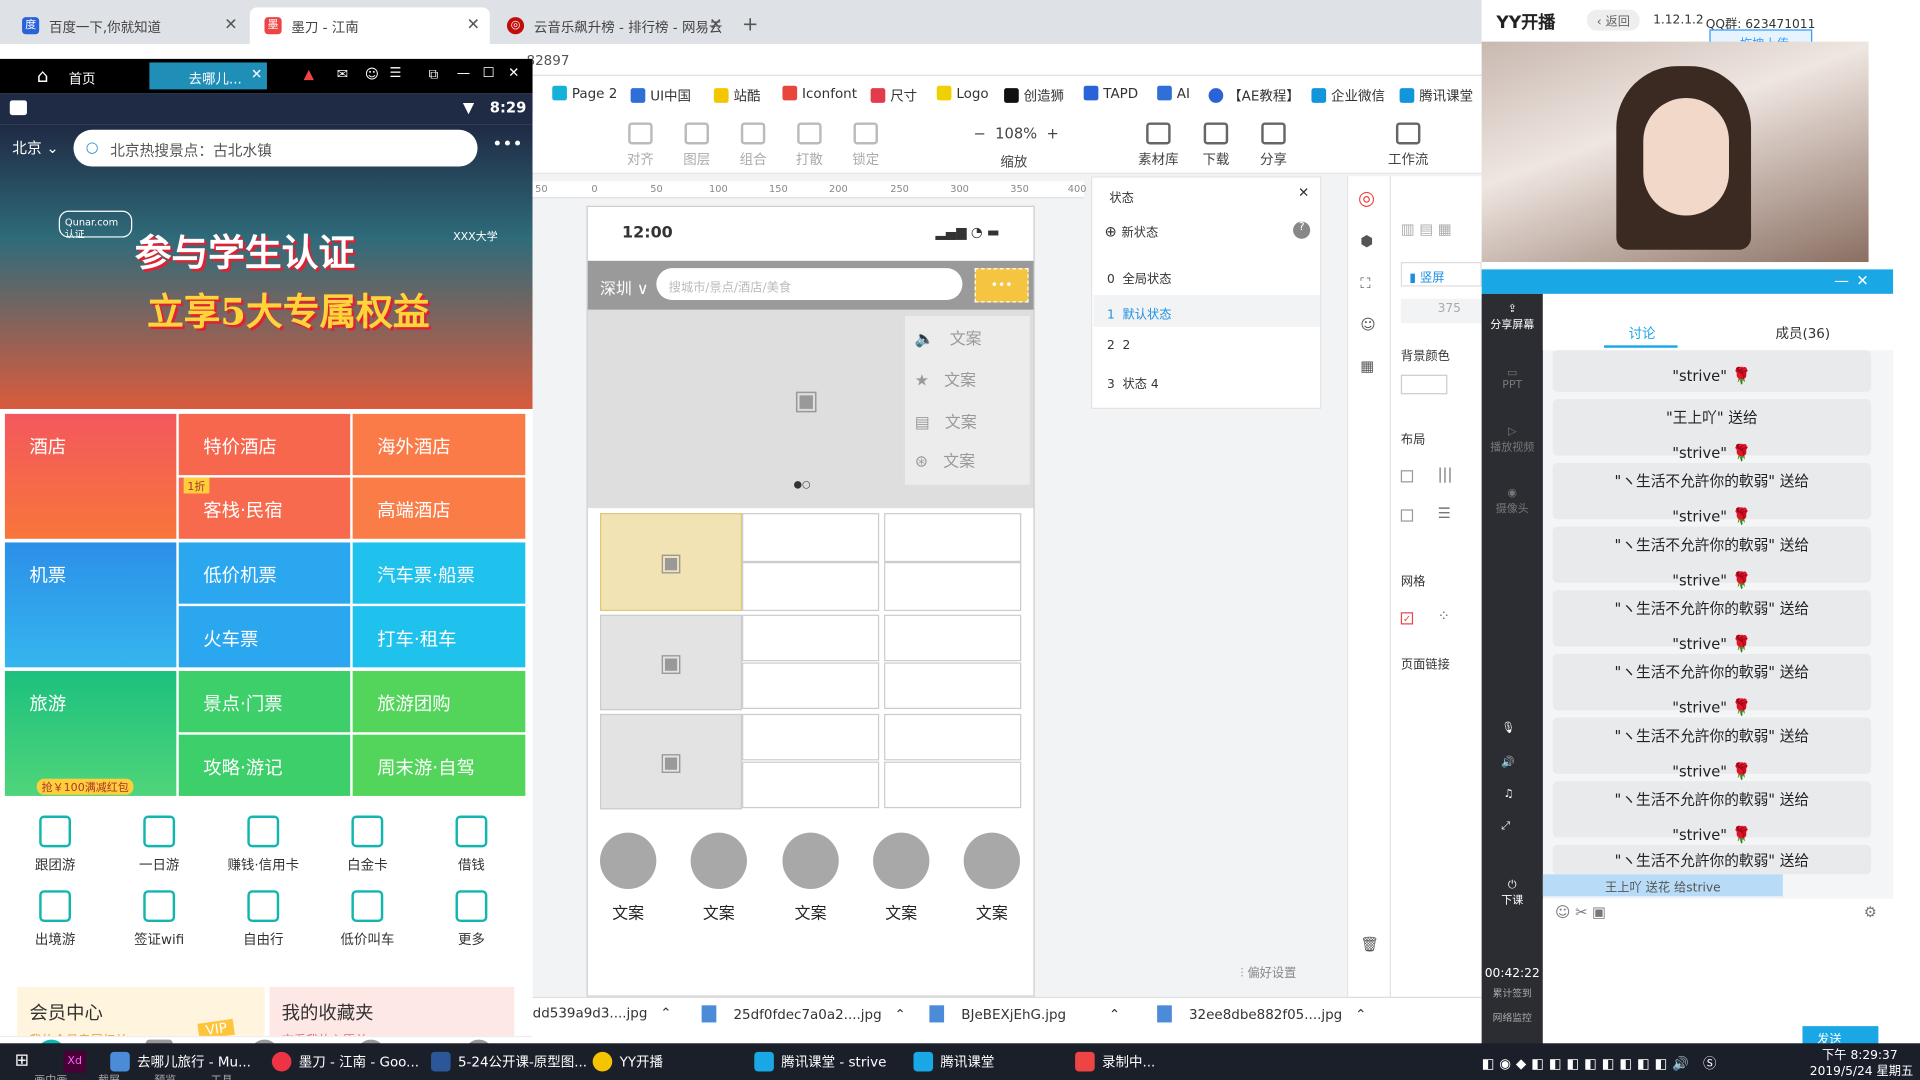 The width and height of the screenshot is (1920, 1080). Describe the element at coordinates (1158, 145) in the screenshot. I see `assets-button: 素材库` at that location.